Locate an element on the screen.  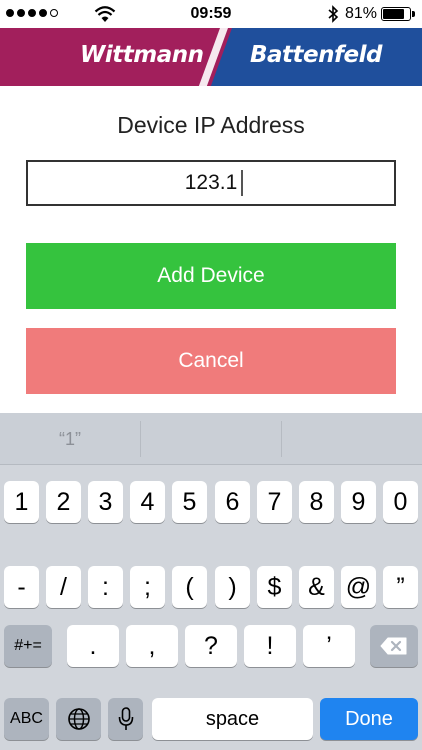
key: , is located at coordinates (152, 646).